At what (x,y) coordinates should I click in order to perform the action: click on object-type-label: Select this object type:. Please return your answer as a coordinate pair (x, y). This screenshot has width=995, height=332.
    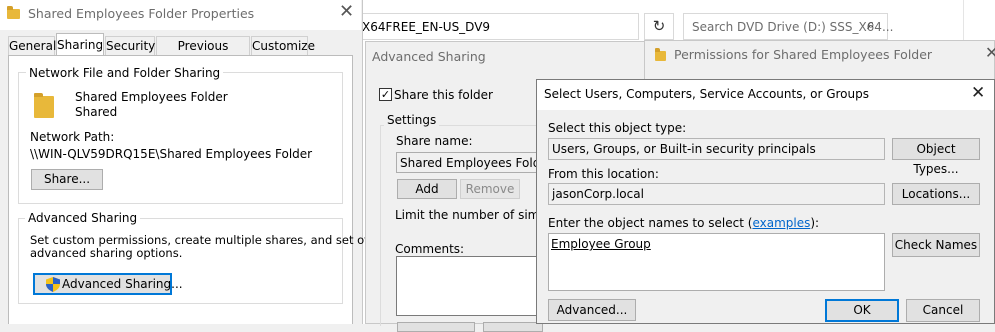
    Looking at the image, I should click on (617, 128).